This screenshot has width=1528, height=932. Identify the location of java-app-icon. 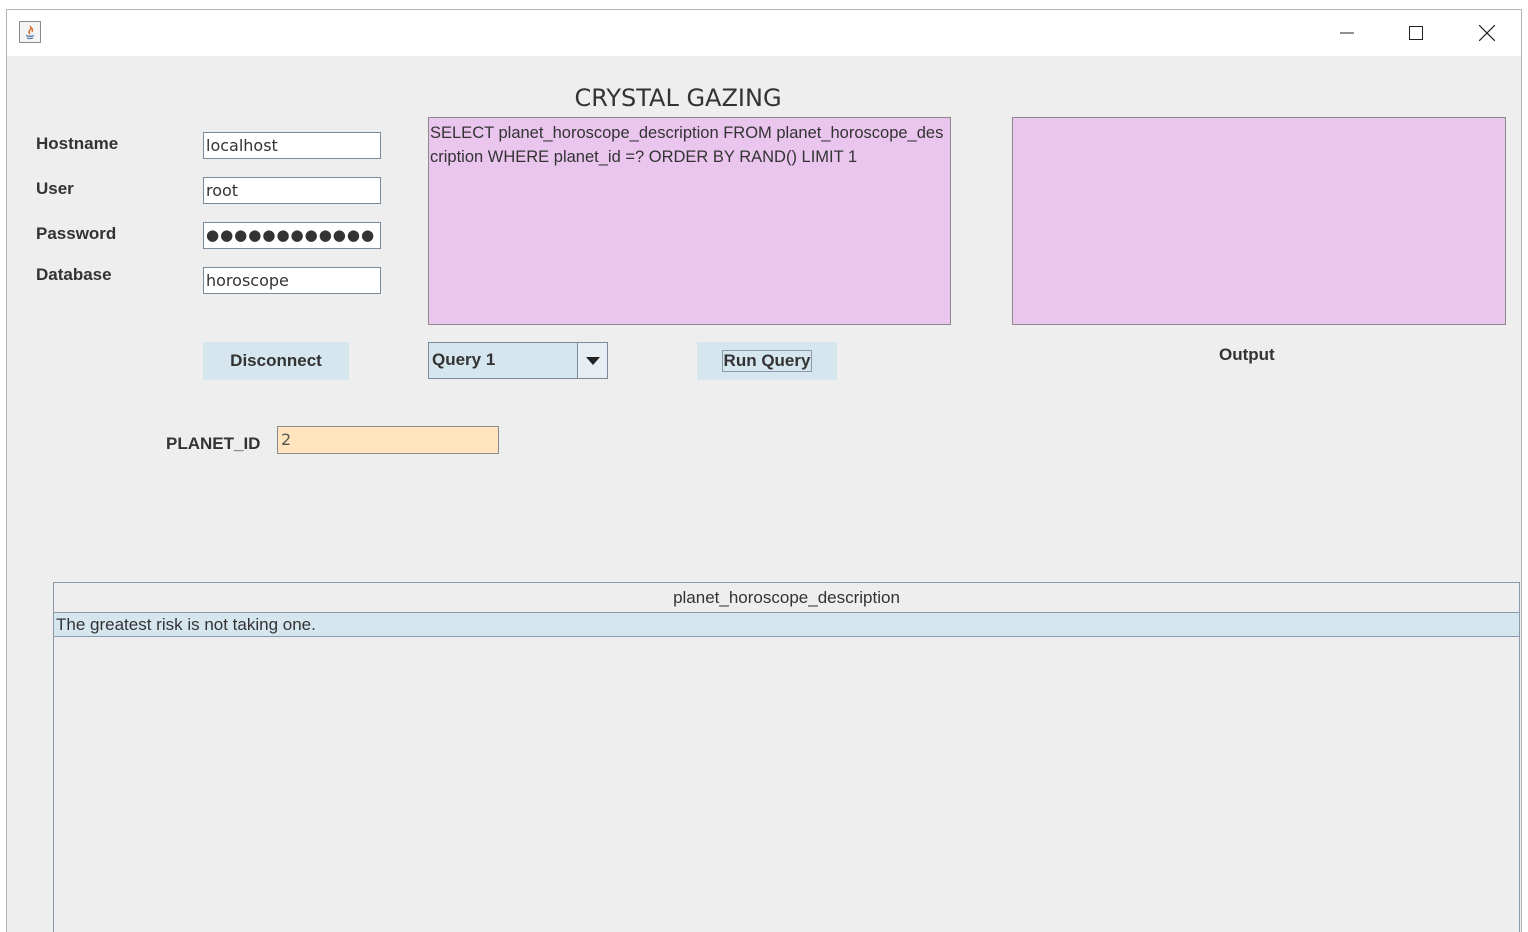
(30, 32).